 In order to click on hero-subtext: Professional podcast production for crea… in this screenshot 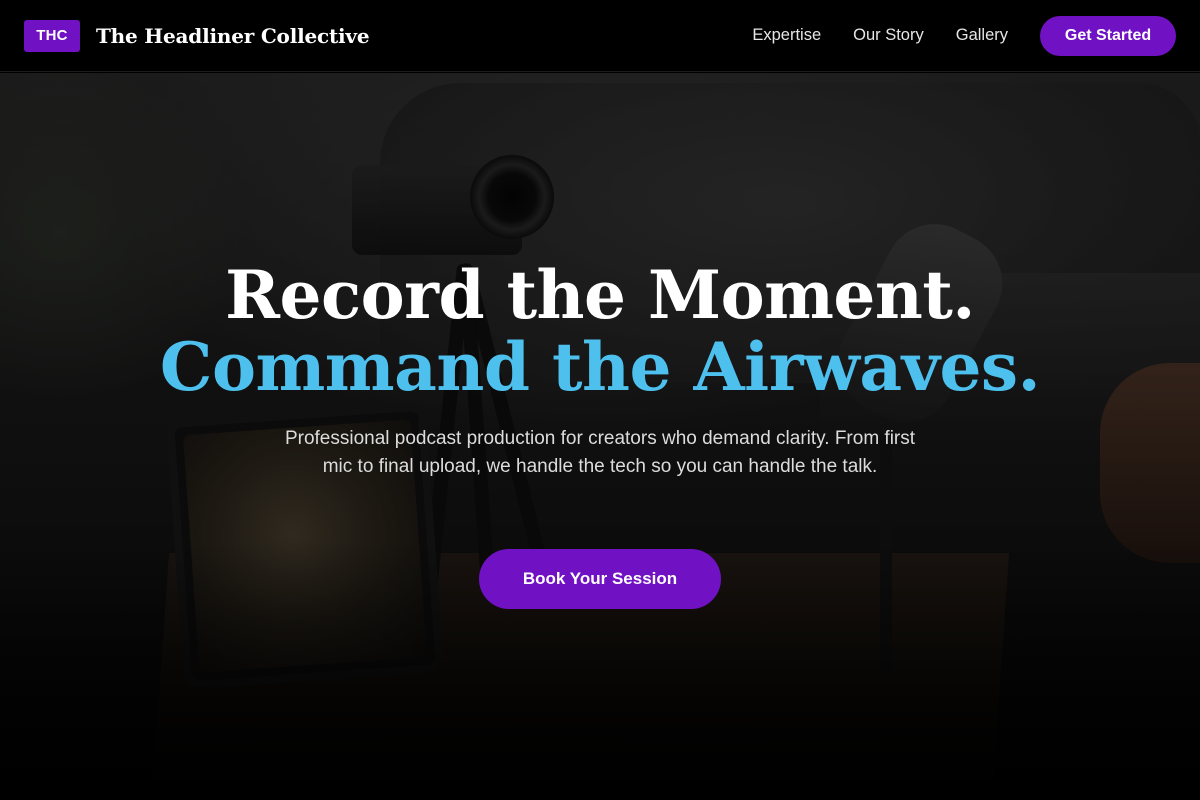, I will do `click(600, 452)`.